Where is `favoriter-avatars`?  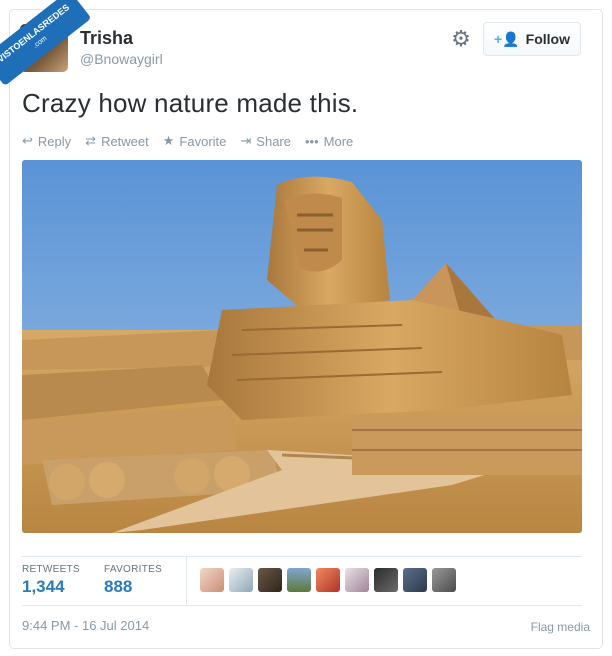 favoriter-avatars is located at coordinates (328, 580).